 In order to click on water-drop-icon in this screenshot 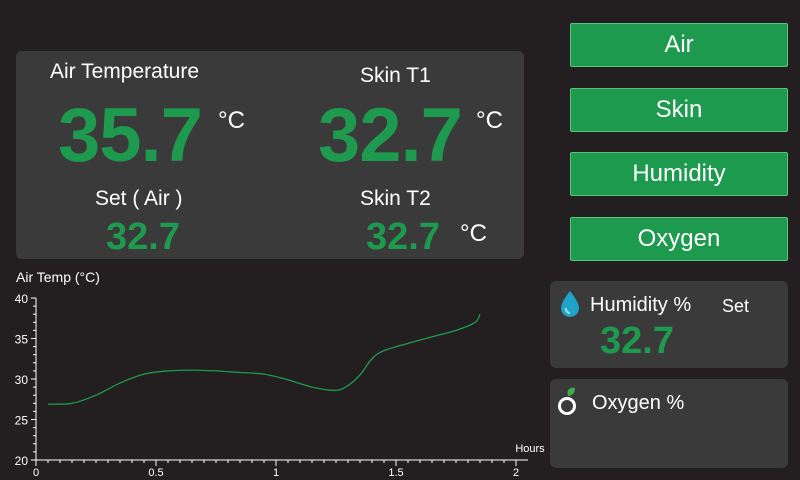, I will do `click(570, 304)`.